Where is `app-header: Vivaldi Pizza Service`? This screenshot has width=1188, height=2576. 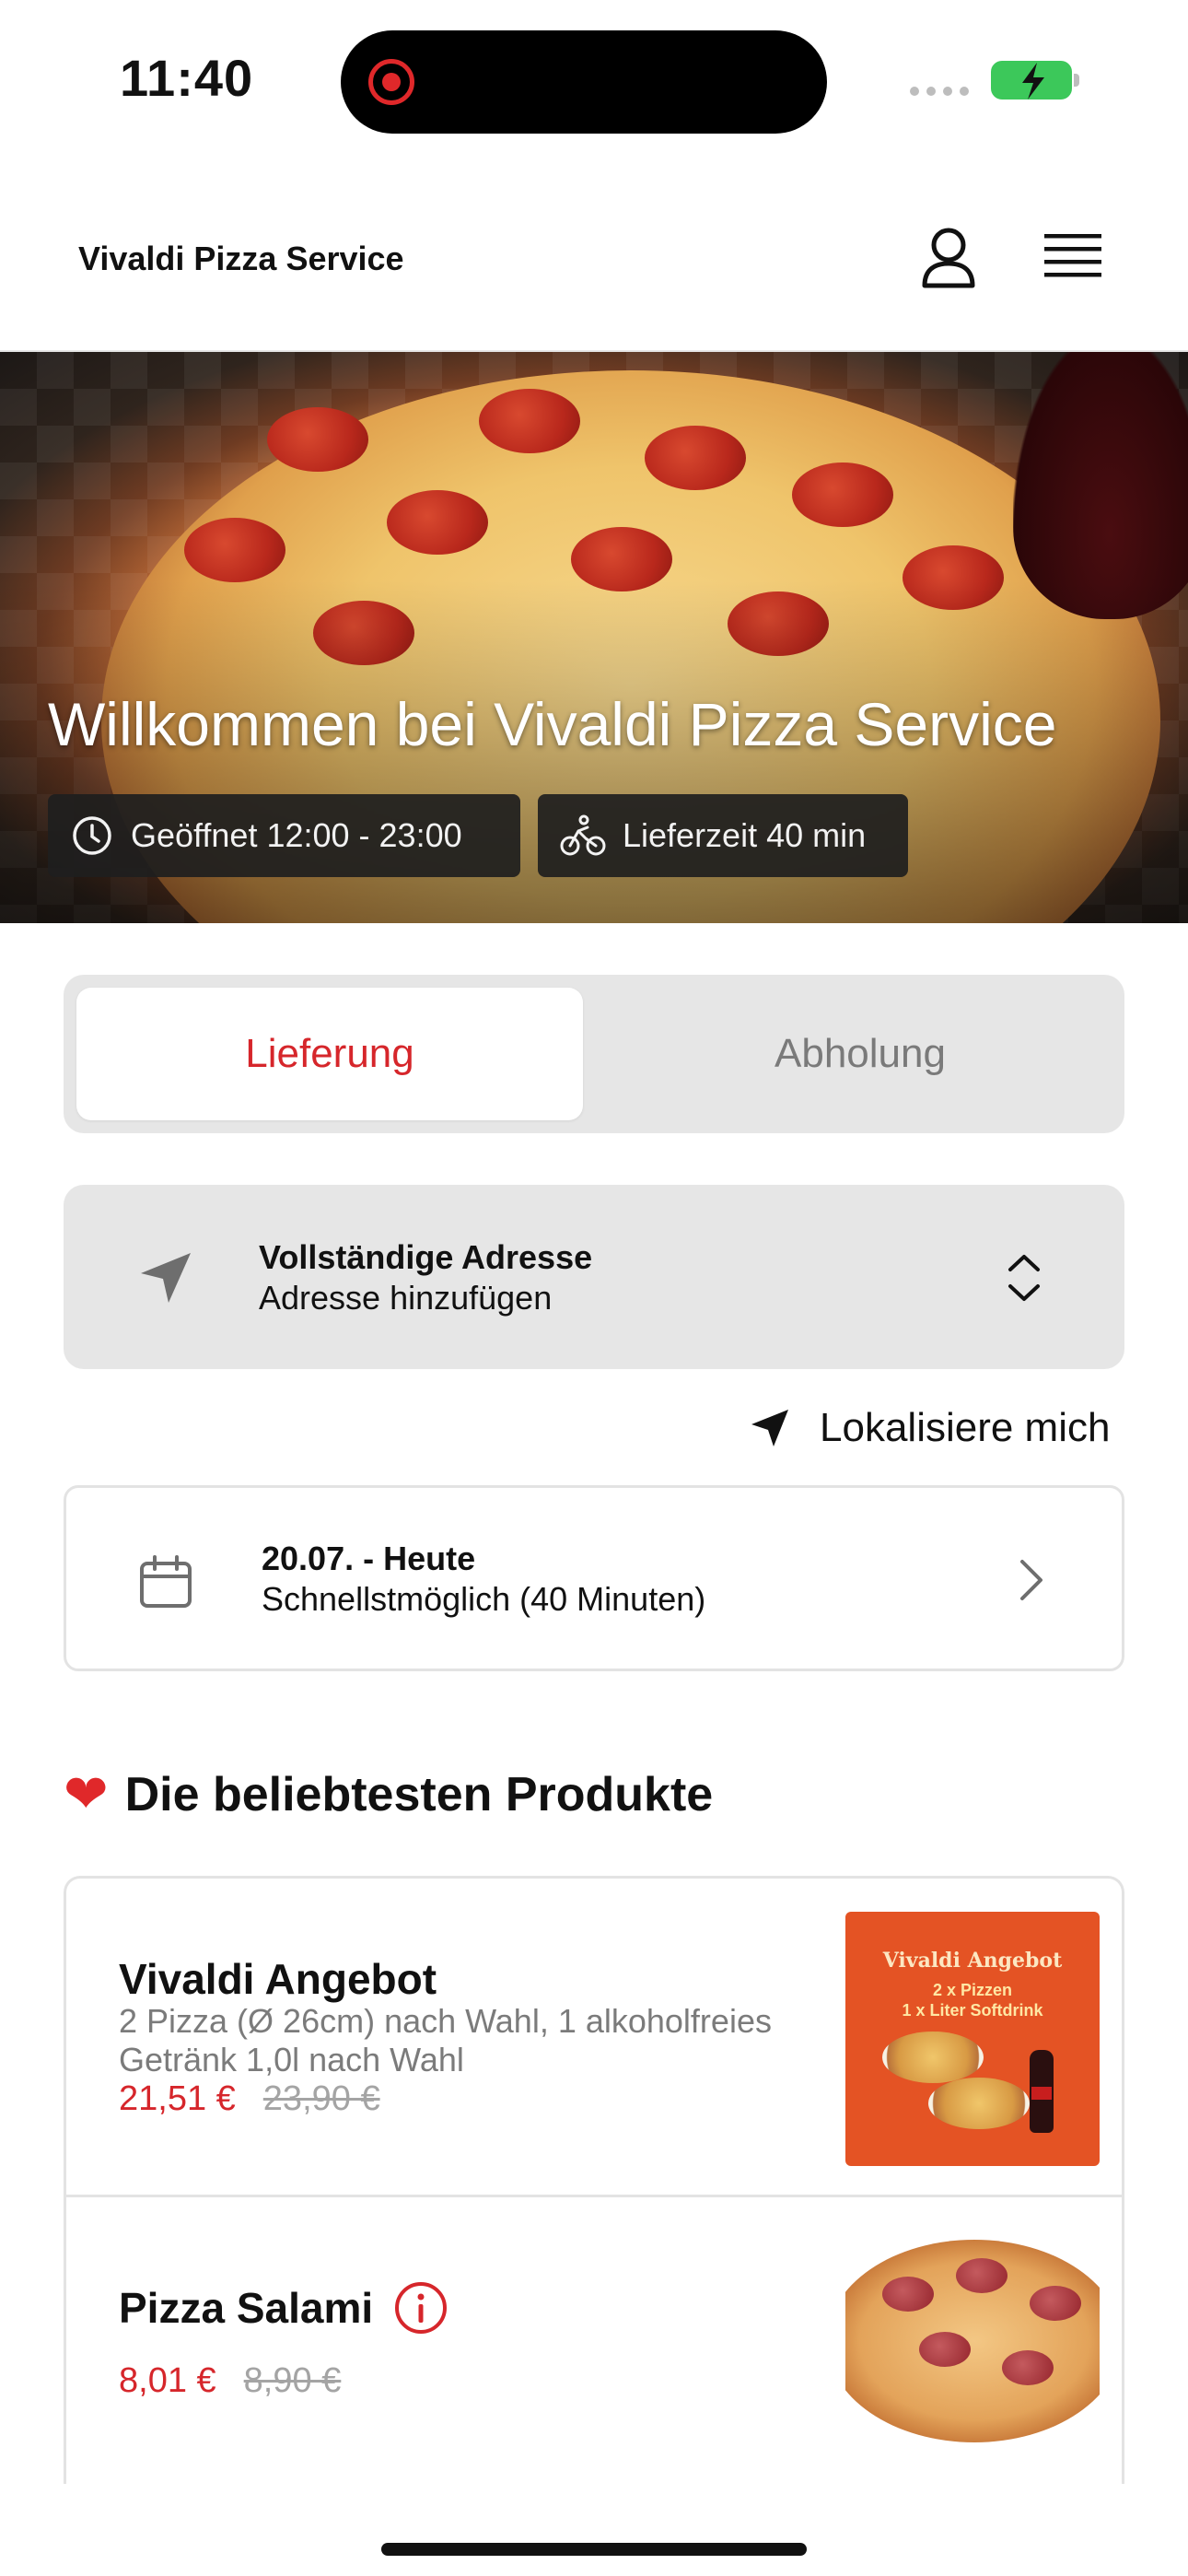 app-header: Vivaldi Pizza Service is located at coordinates (594, 268).